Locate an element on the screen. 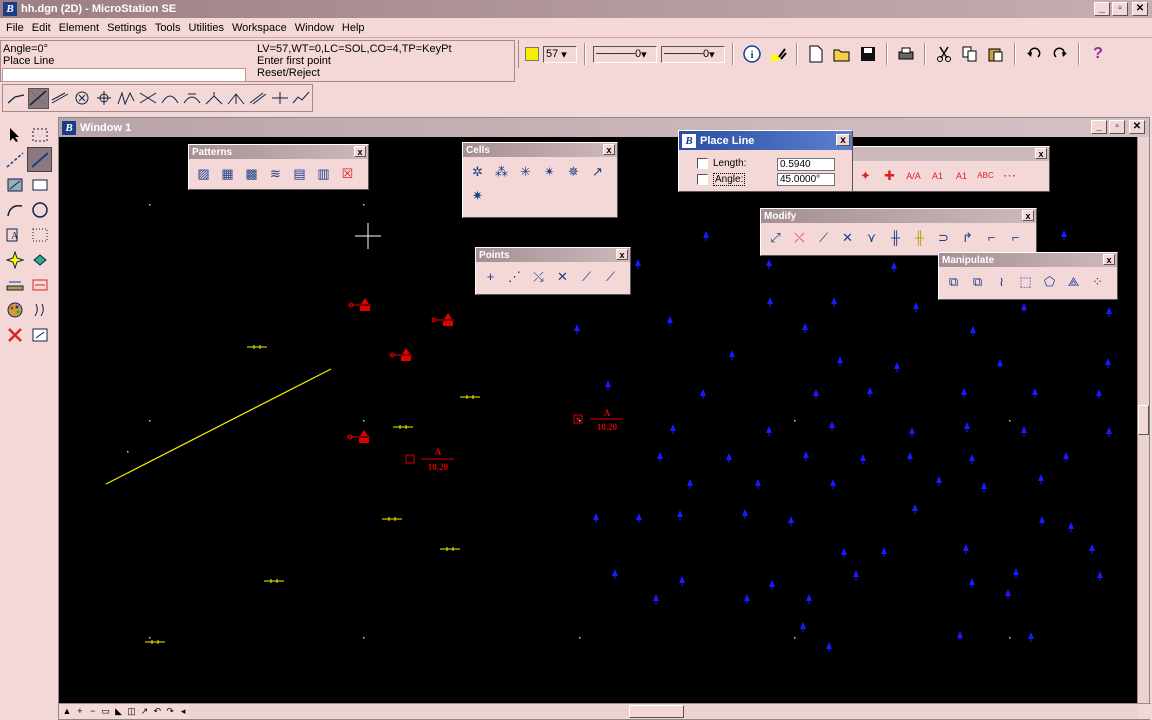 The width and height of the screenshot is (1152, 720). show-pattern-attributes-icon: ▤ is located at coordinates (299, 173).